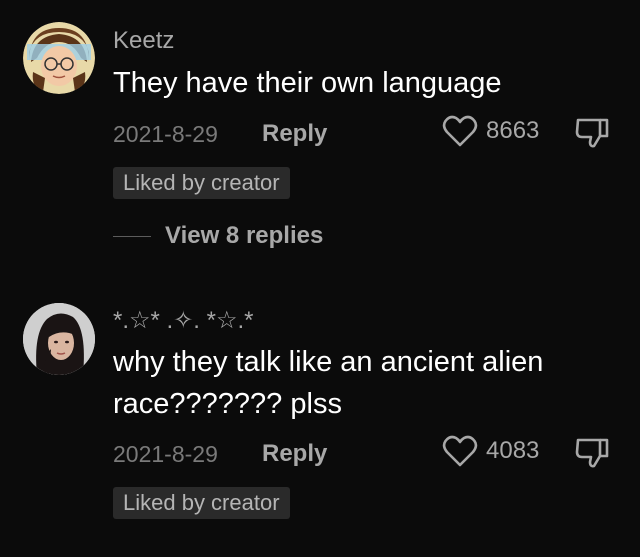 Image resolution: width=640 pixels, height=557 pixels. What do you see at coordinates (294, 454) in the screenshot?
I see `reply-button: Reply` at bounding box center [294, 454].